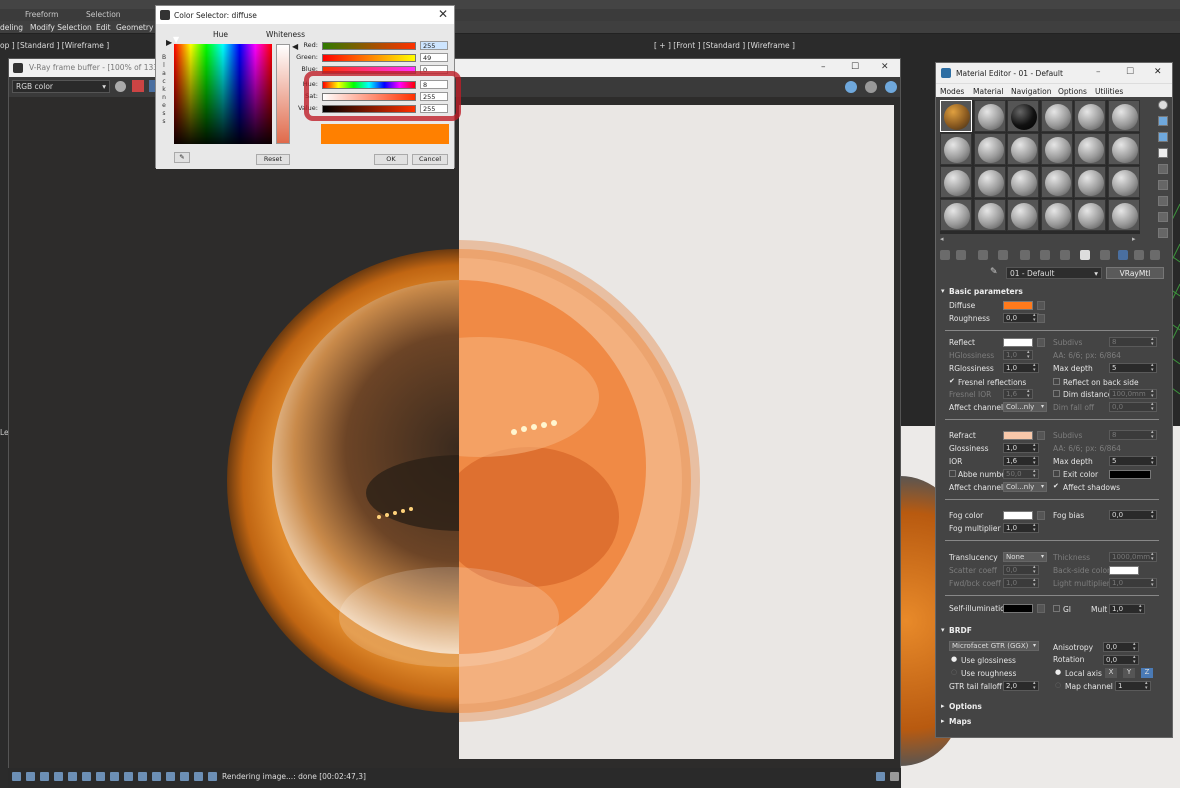  What do you see at coordinates (1121, 660) in the screenshot?
I see `rotation-spinner: 0,0` at bounding box center [1121, 660].